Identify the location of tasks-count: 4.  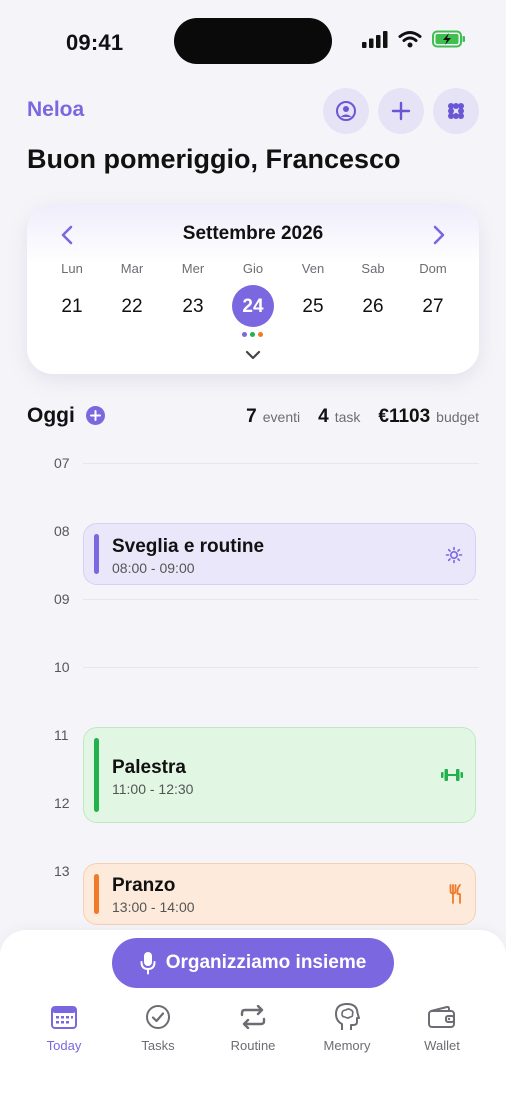
(323, 416).